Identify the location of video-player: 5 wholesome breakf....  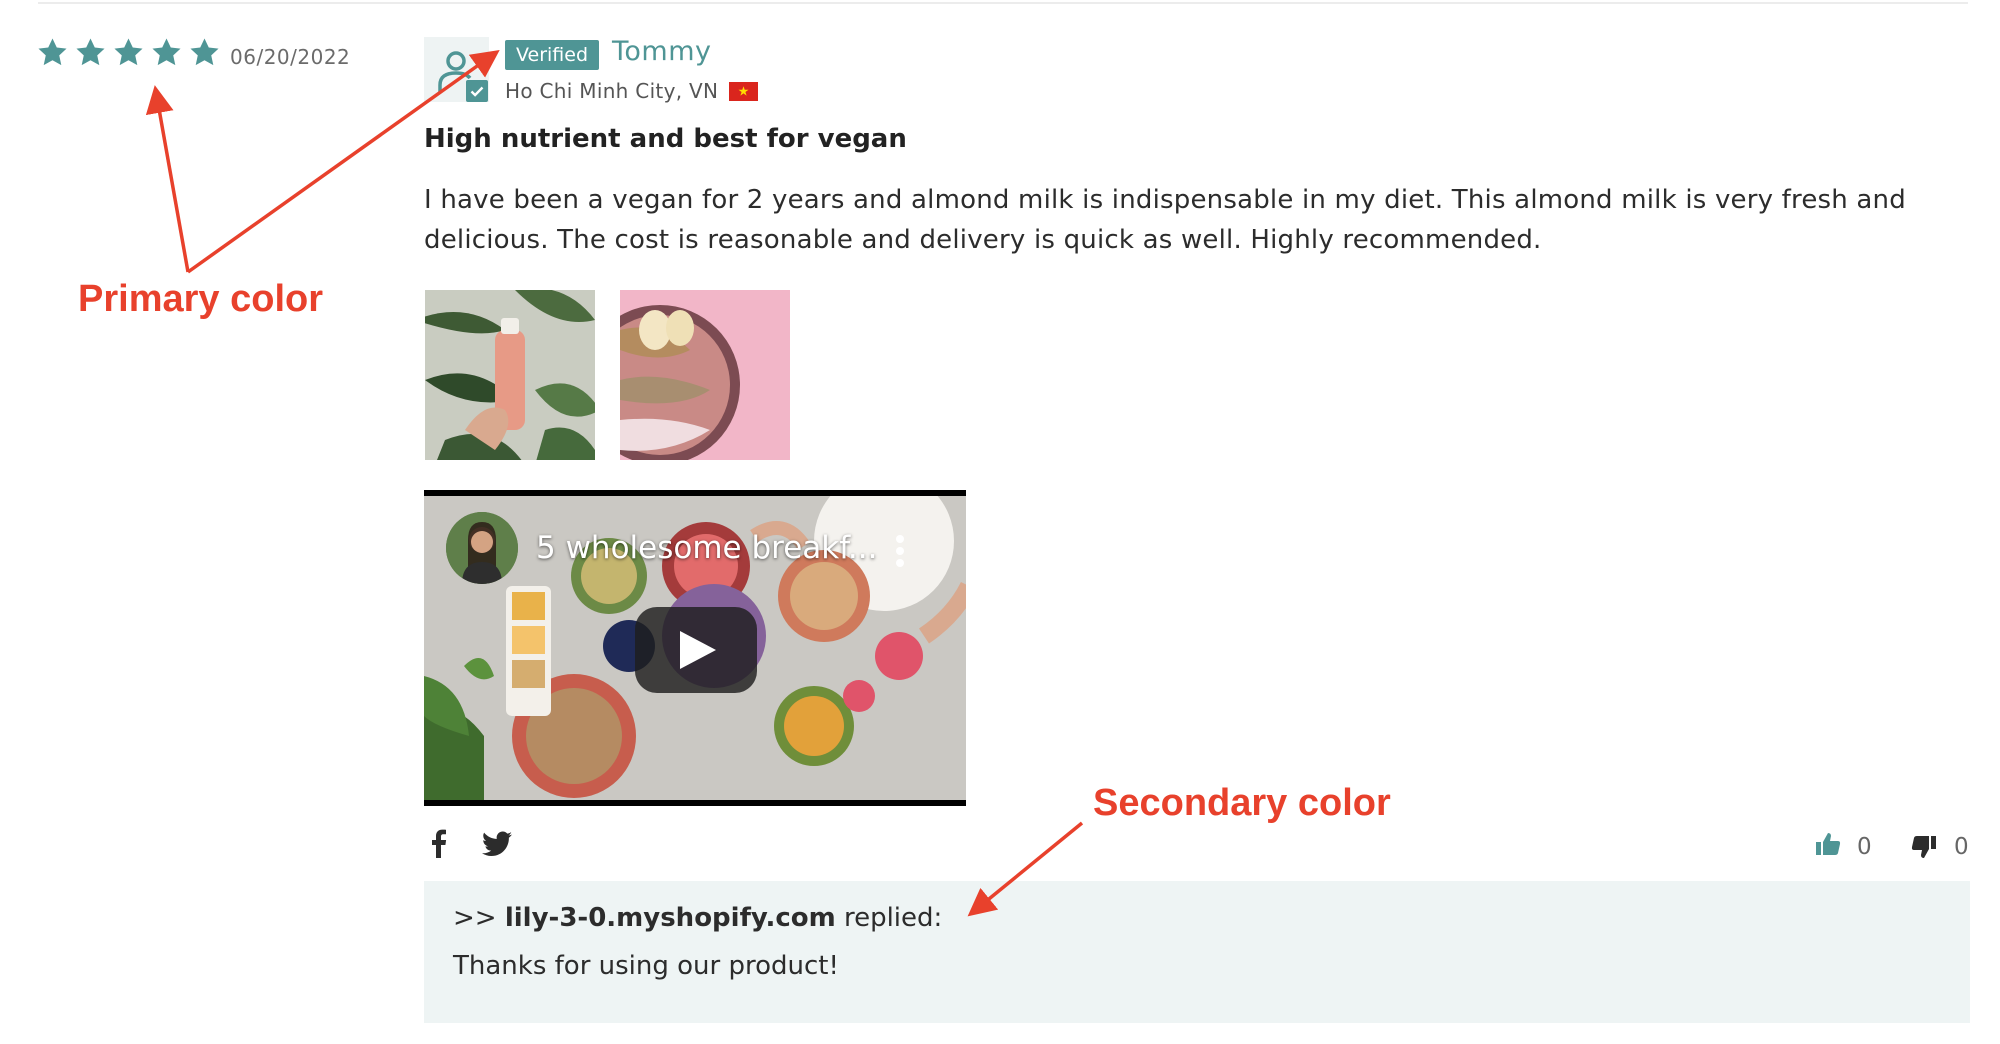
(695, 648).